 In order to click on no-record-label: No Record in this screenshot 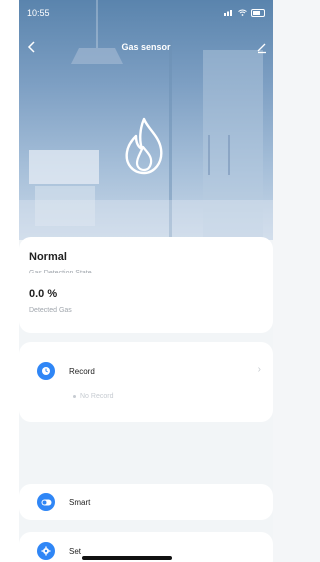, I will do `click(97, 396)`.